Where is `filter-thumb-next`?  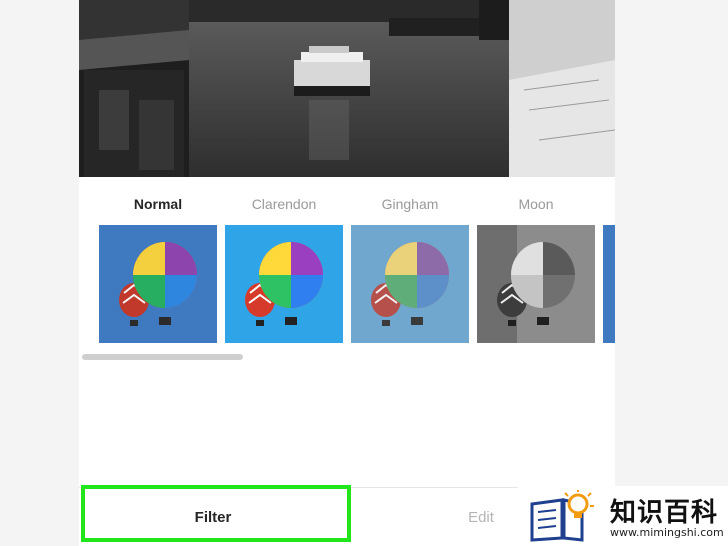 filter-thumb-next is located at coordinates (609, 284).